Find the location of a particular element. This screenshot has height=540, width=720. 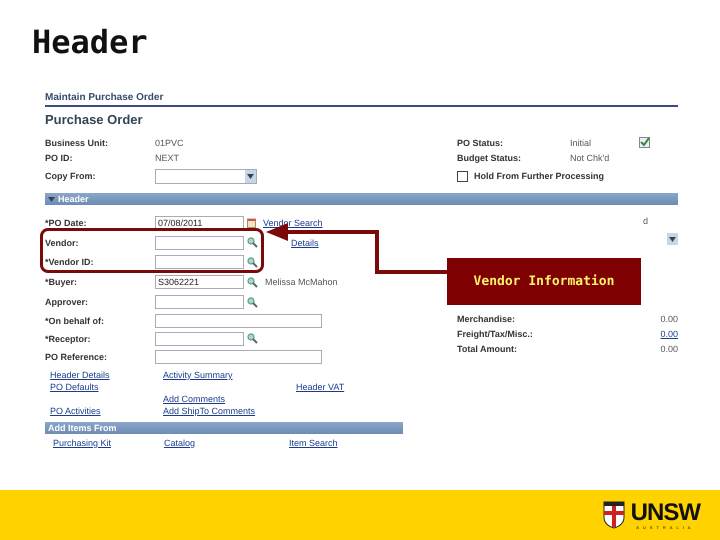

section-title: Add Items From is located at coordinates (82, 427).